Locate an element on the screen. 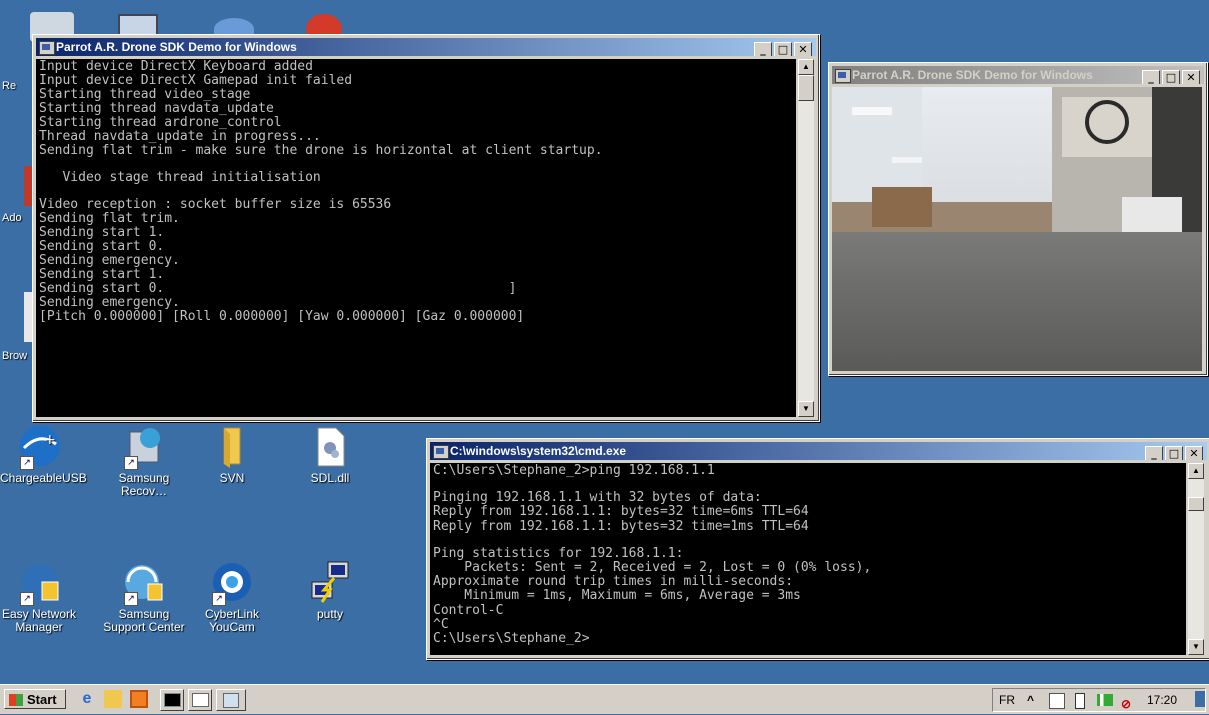  taskbar-video-button is located at coordinates (231, 700).